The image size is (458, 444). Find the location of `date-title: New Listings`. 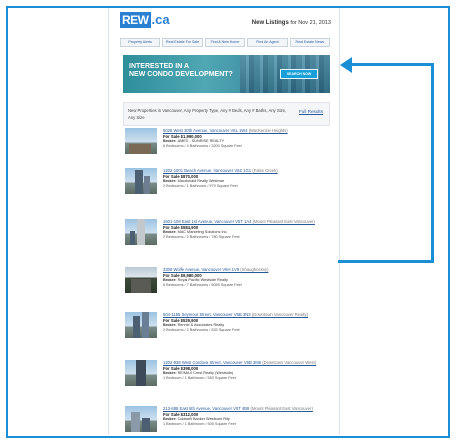

date-title: New Listings is located at coordinates (270, 23).